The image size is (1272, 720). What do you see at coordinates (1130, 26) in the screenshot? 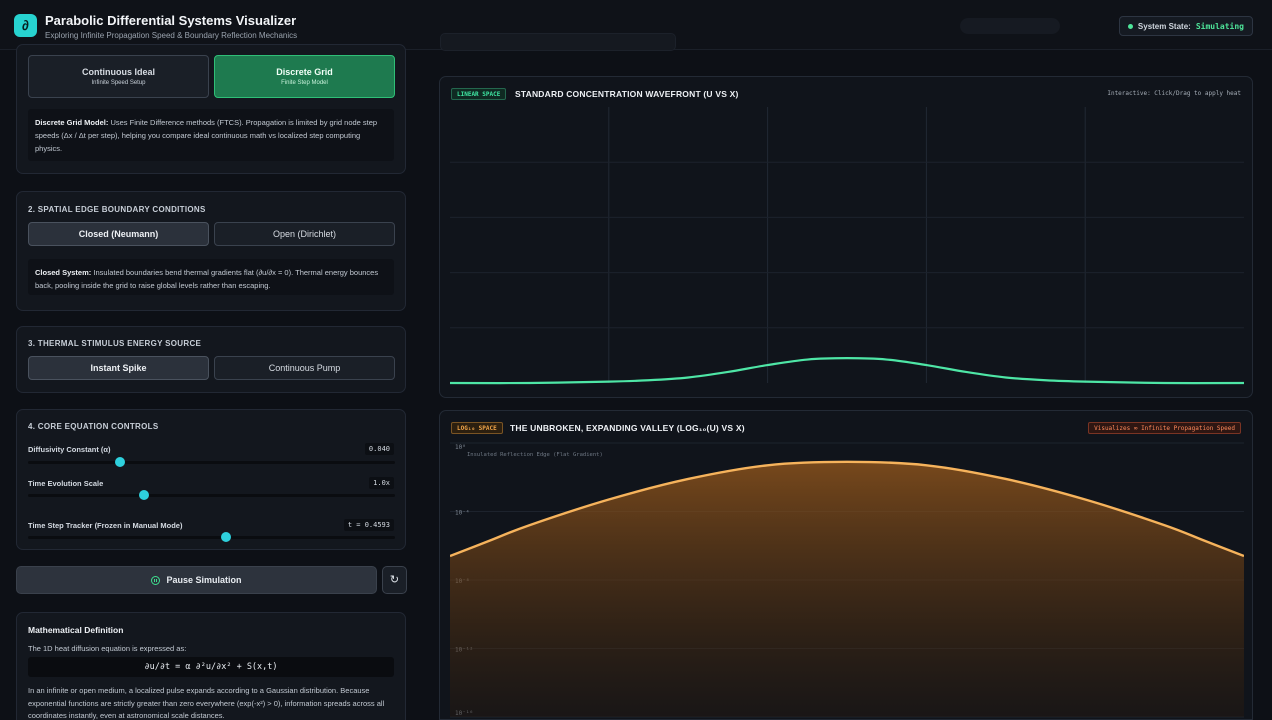
I see `status-dot-icon` at bounding box center [1130, 26].